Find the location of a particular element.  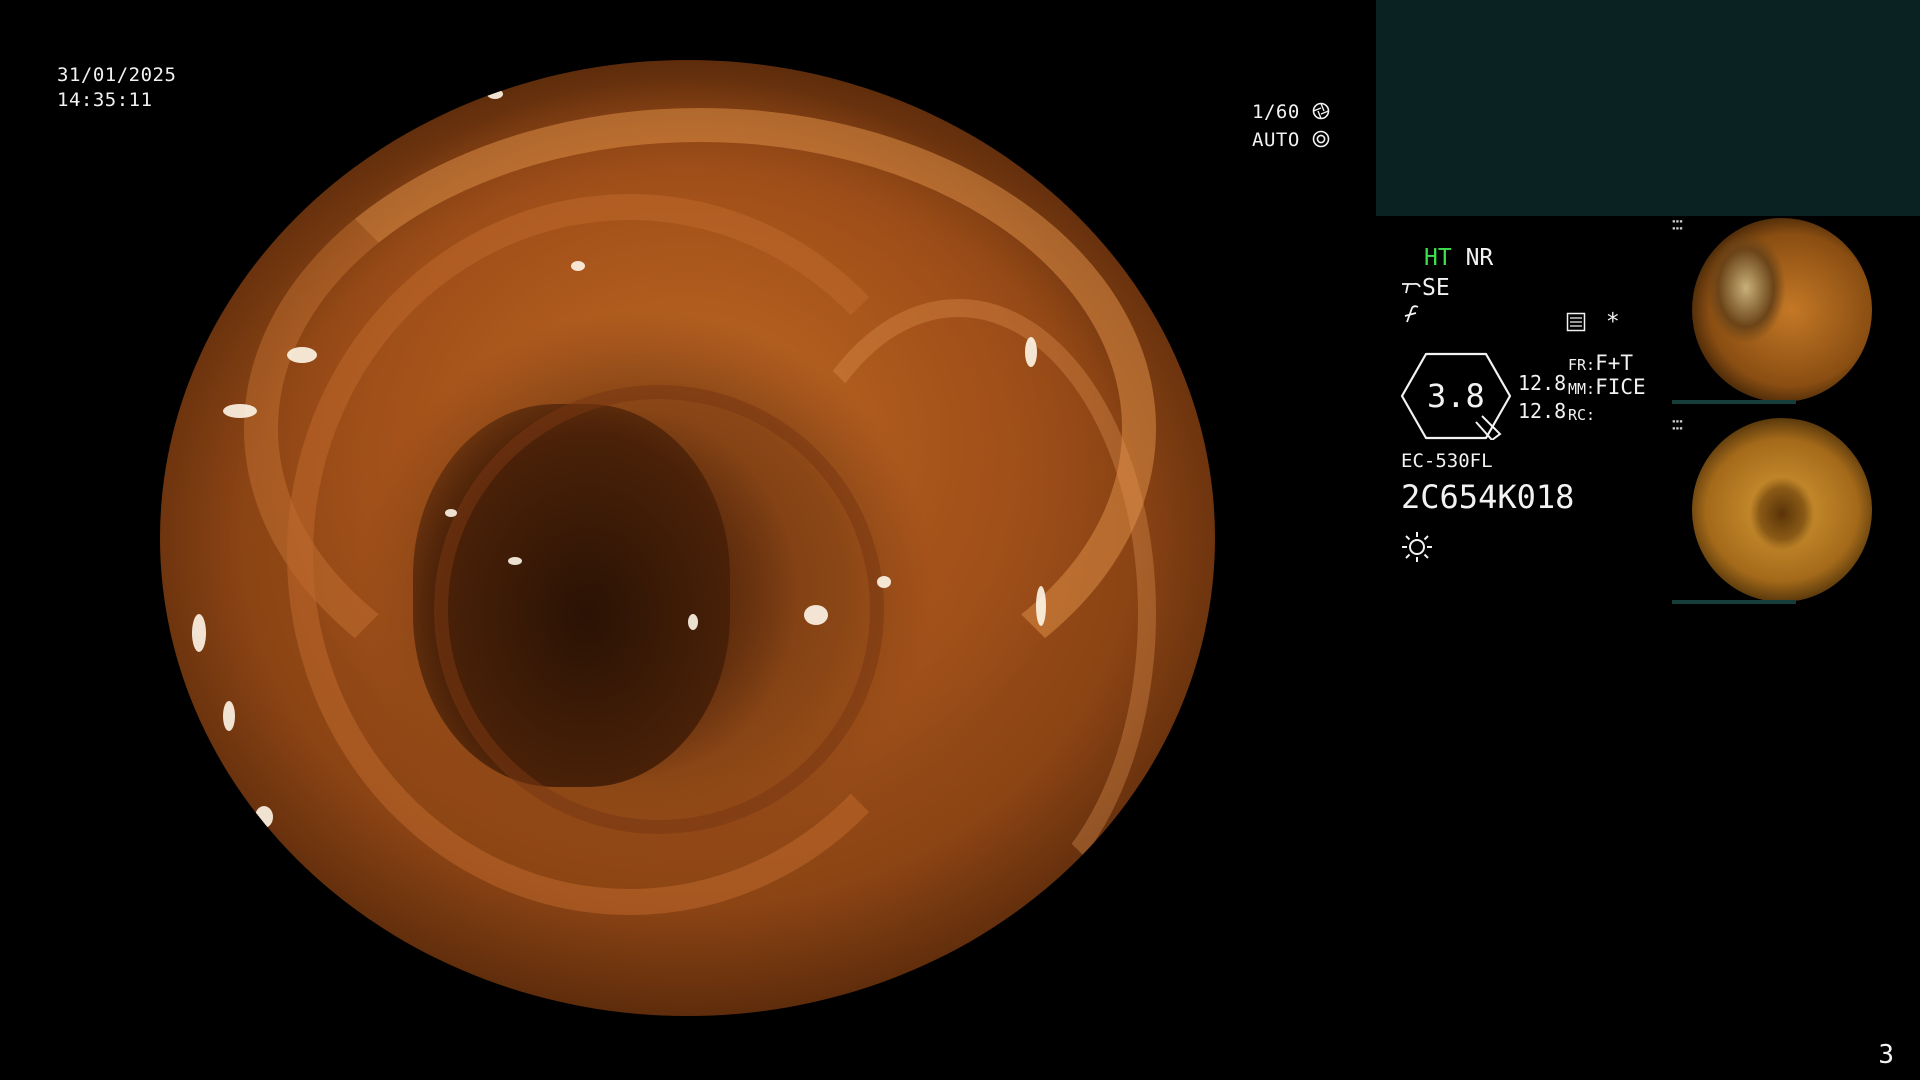

mm-setting: MM:FICE is located at coordinates (1607, 387).